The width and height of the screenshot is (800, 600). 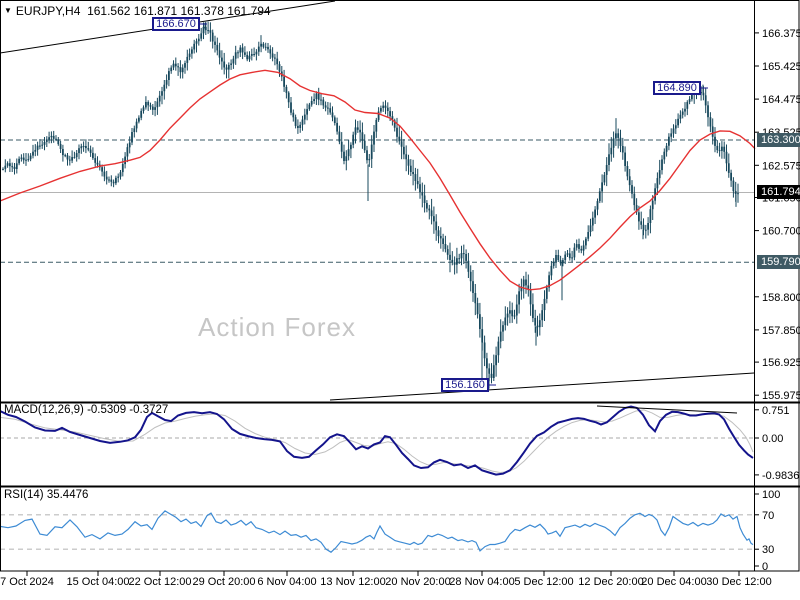 I want to click on axis-level-box-resistance: 163.300, so click(x=778, y=140).